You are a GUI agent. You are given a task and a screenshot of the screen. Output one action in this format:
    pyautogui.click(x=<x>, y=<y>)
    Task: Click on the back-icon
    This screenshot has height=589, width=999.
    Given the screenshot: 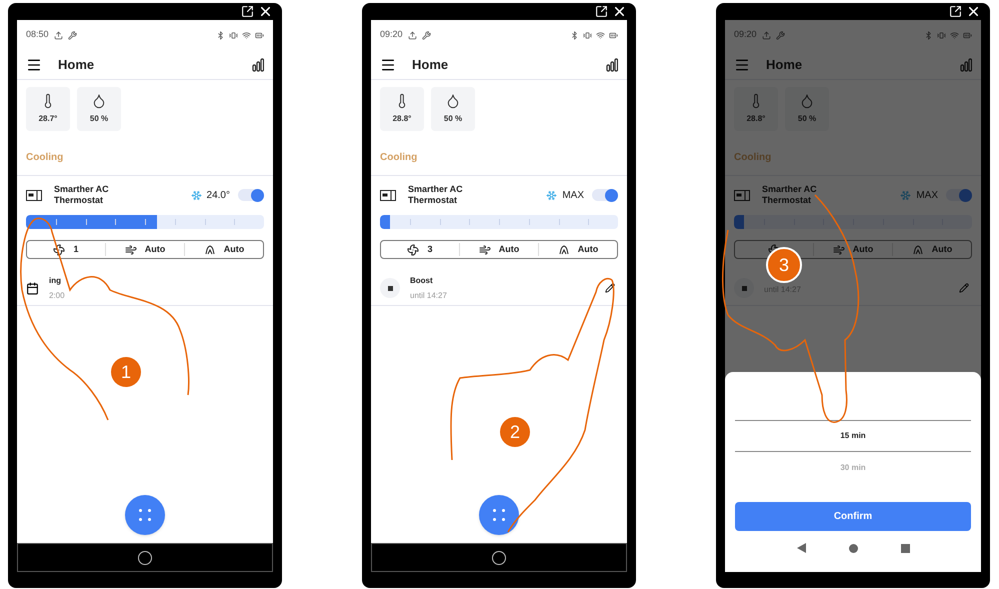 What is the action you would take?
    pyautogui.click(x=801, y=548)
    